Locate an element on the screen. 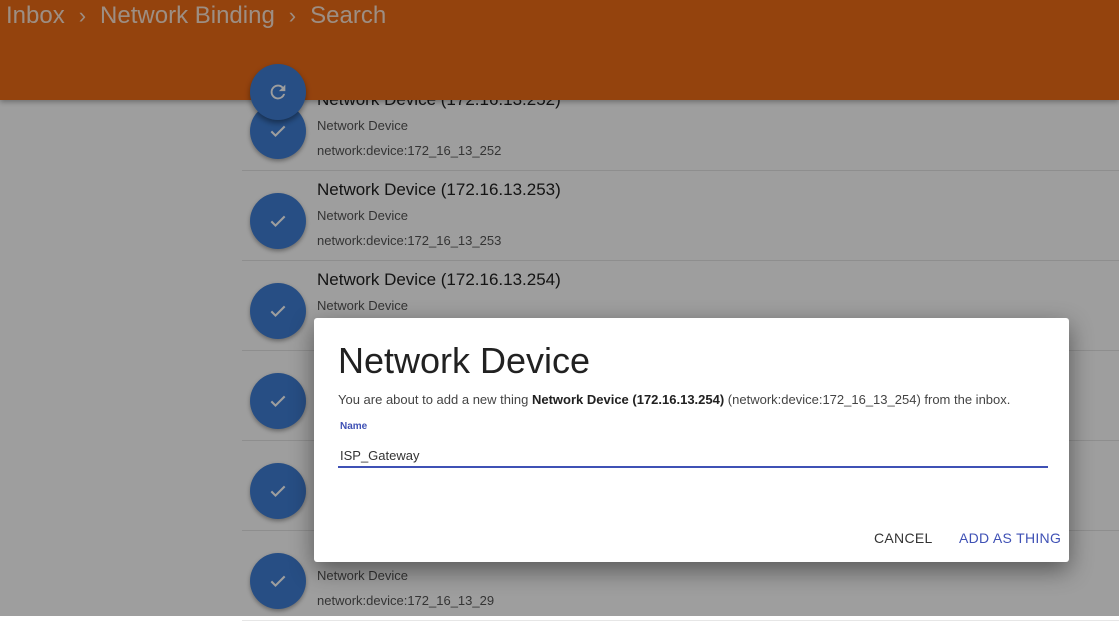 This screenshot has width=1119, height=621. add-as-thing-button: ADD AS THING is located at coordinates (1010, 538).